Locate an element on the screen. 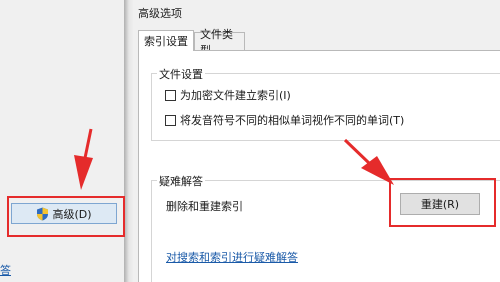 Image resolution: width=500 pixels, height=282 pixels. tab-index-settings: 索引设置 is located at coordinates (166, 40).